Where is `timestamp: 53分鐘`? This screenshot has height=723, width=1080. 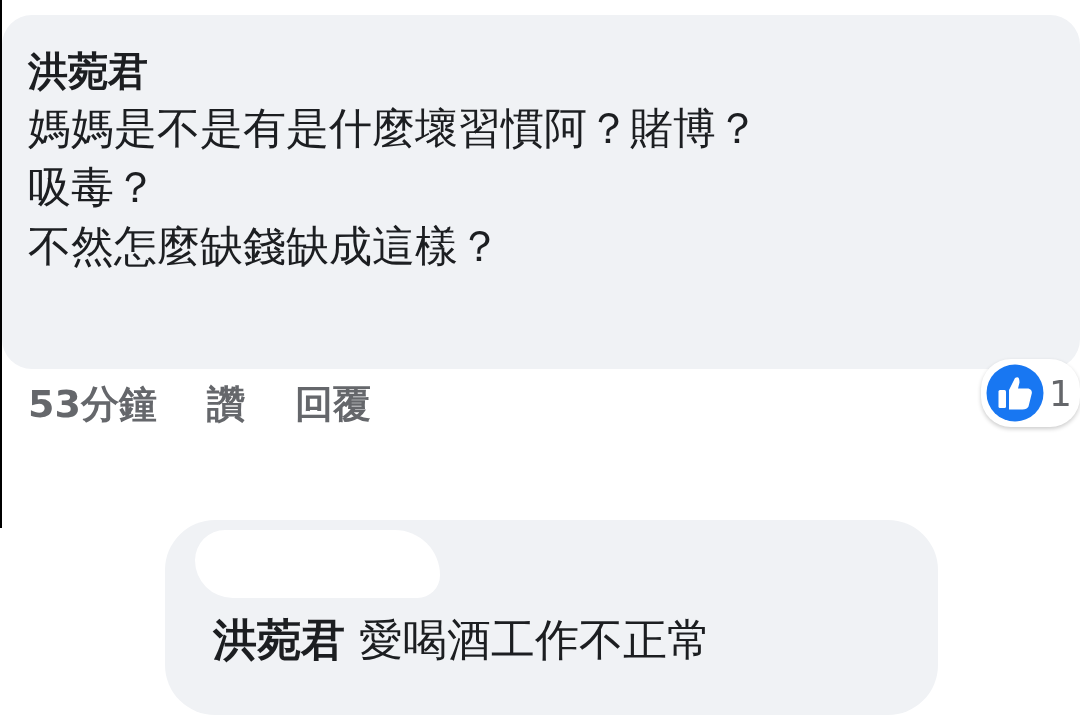
timestamp: 53分鐘 is located at coordinates (92, 404).